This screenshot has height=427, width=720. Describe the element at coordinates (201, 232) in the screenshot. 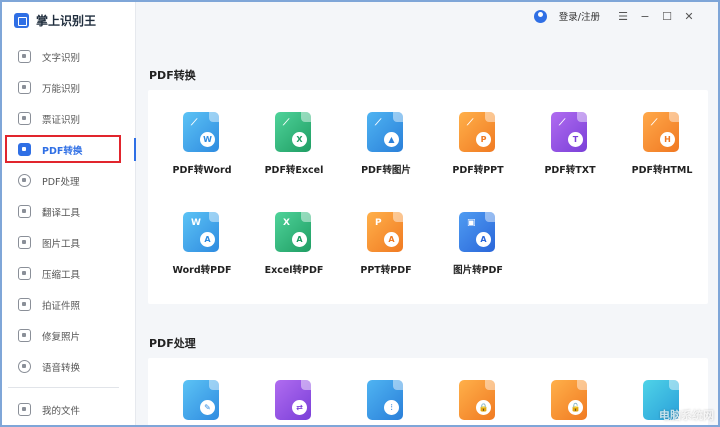

I see `word-to-pdf-icon: W A` at that location.